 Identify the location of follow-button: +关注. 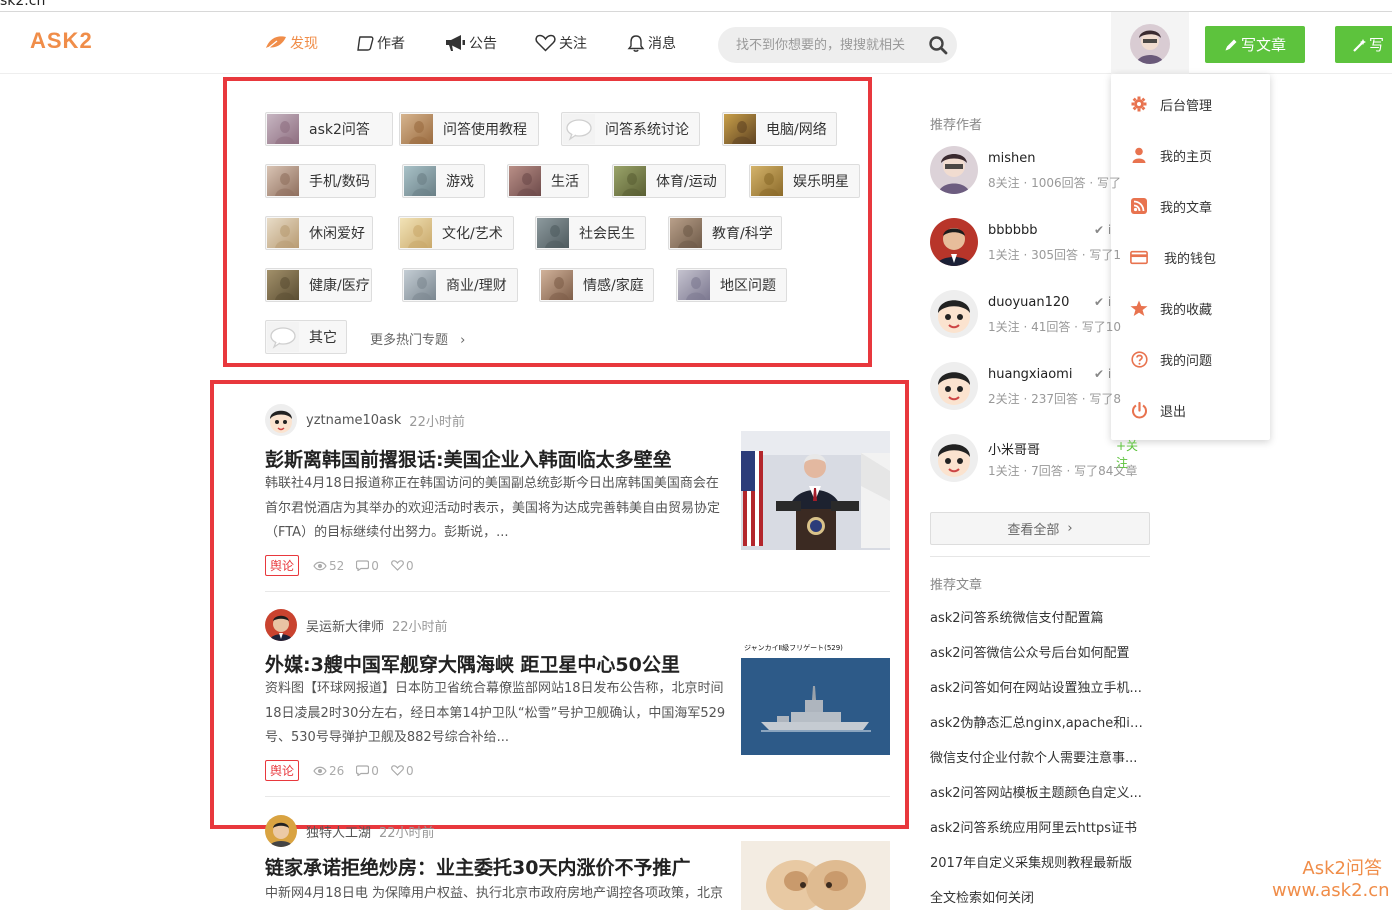
(1133, 454).